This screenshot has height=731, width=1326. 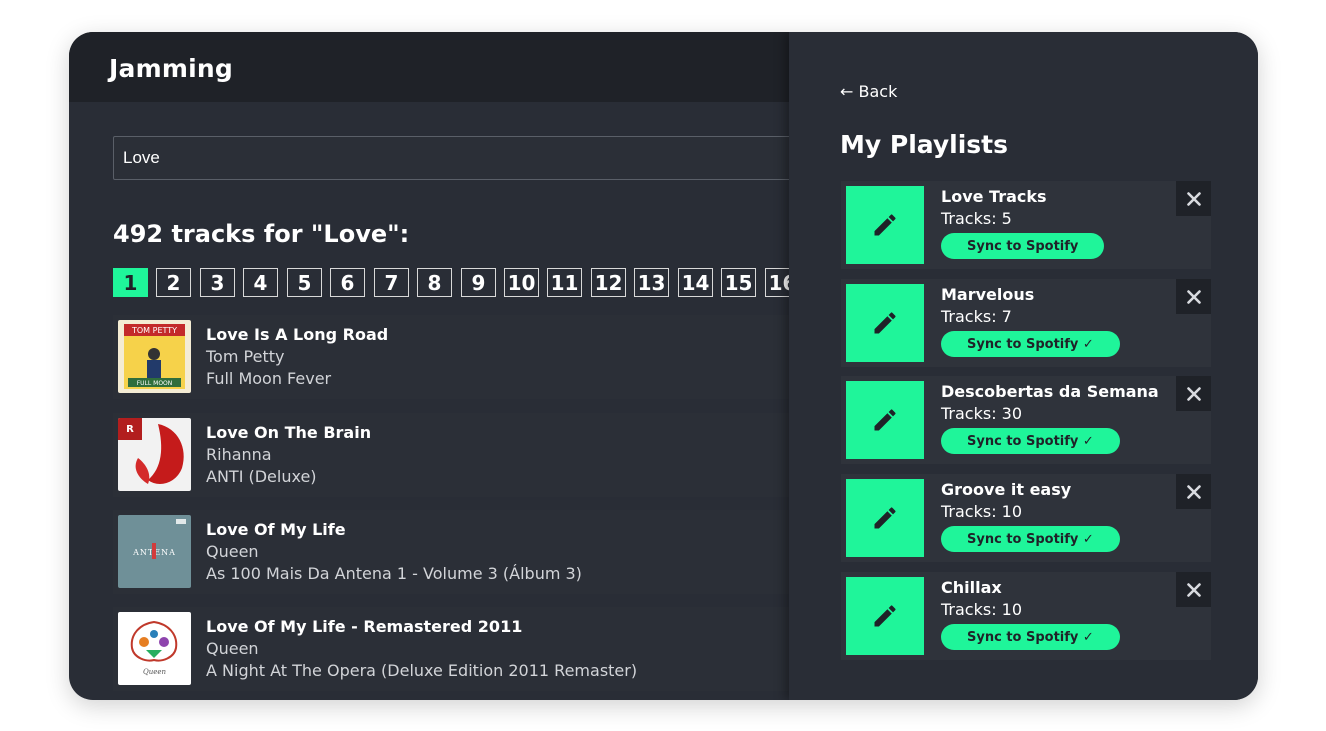 What do you see at coordinates (608, 282) in the screenshot?
I see `page-button-12: 12` at bounding box center [608, 282].